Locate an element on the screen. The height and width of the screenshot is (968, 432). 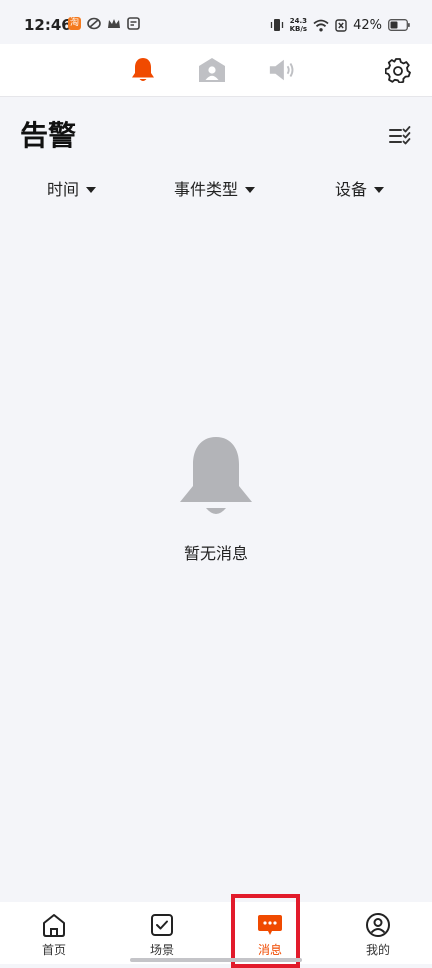
leaf-app-icon is located at coordinates (94, 23).